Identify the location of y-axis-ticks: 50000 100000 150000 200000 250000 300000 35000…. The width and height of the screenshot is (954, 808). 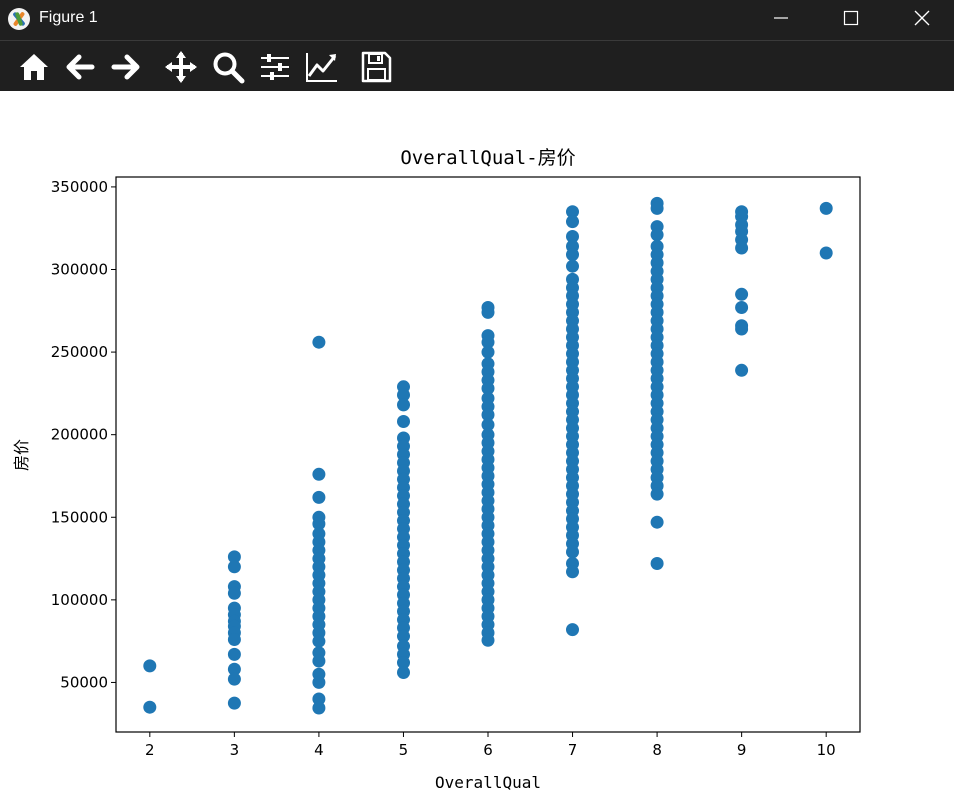
(83, 434).